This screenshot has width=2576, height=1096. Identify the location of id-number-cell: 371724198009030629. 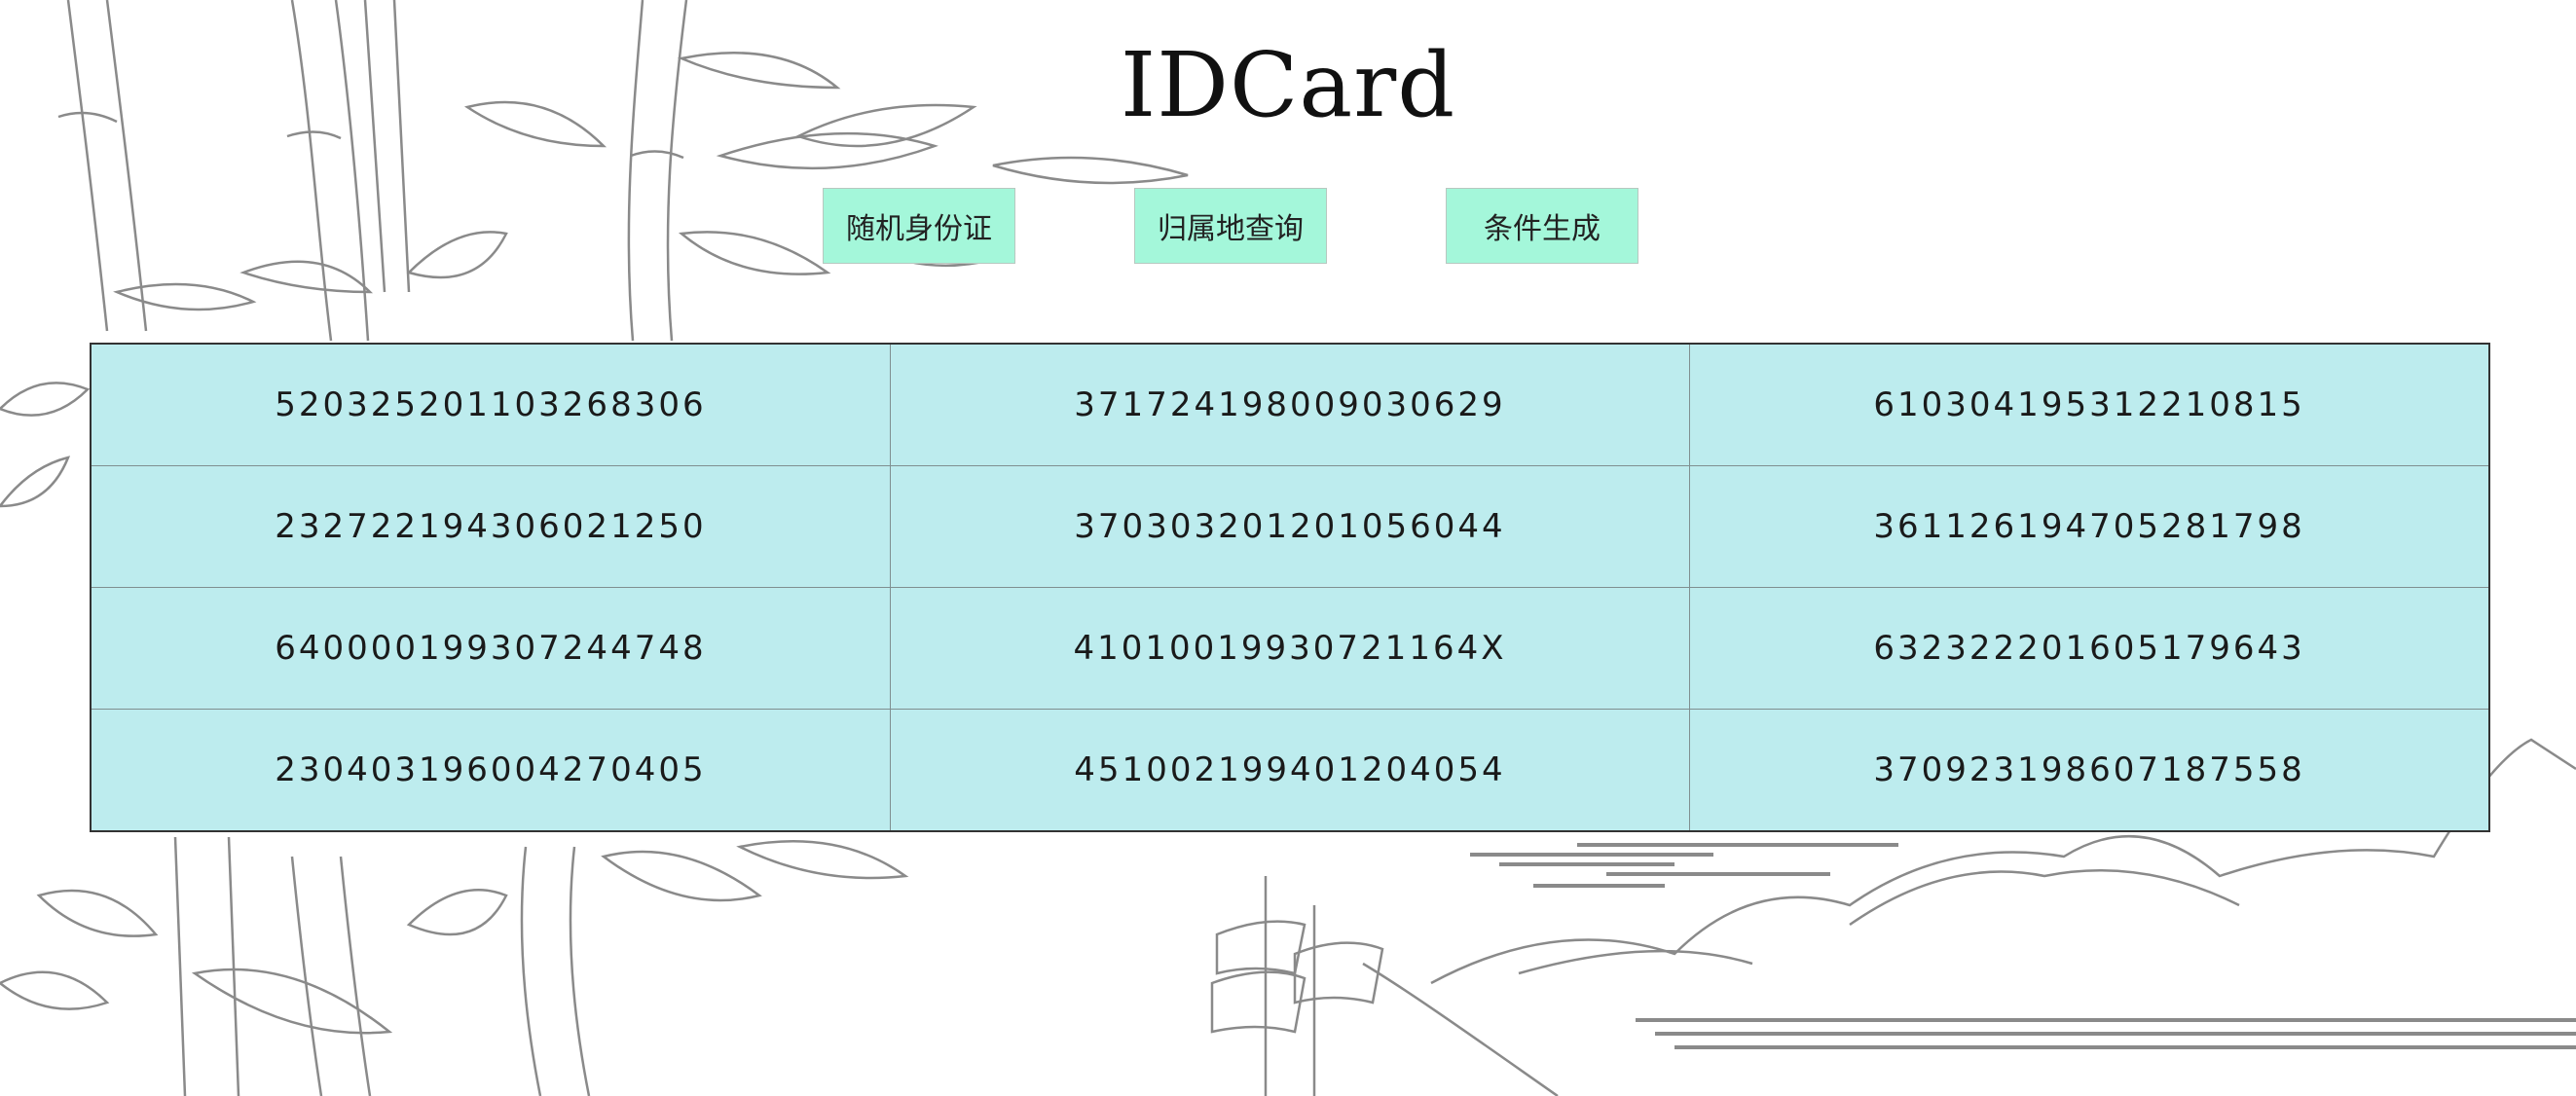
(1290, 405).